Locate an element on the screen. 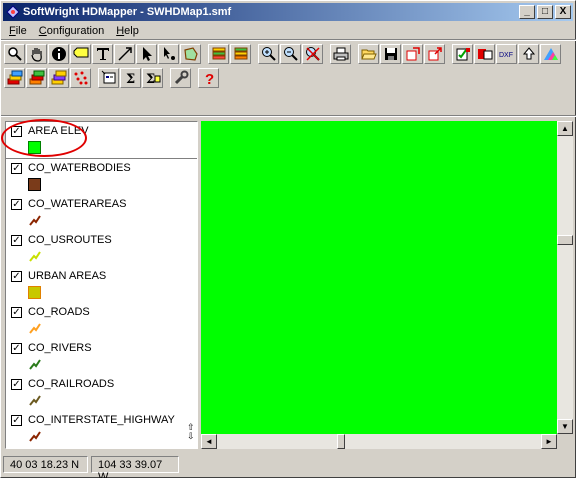 This screenshot has height=478, width=576. export-out-icon is located at coordinates (435, 54).